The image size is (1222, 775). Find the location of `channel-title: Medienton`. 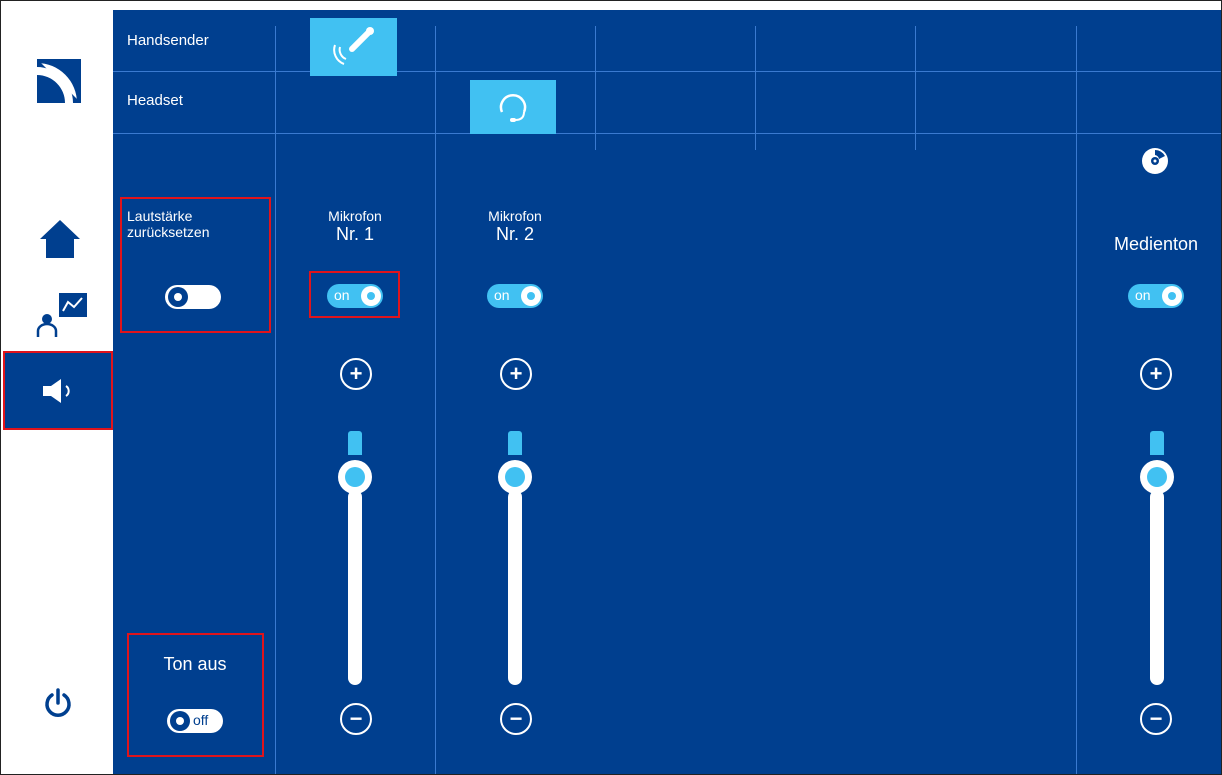

channel-title: Medienton is located at coordinates (1156, 244).